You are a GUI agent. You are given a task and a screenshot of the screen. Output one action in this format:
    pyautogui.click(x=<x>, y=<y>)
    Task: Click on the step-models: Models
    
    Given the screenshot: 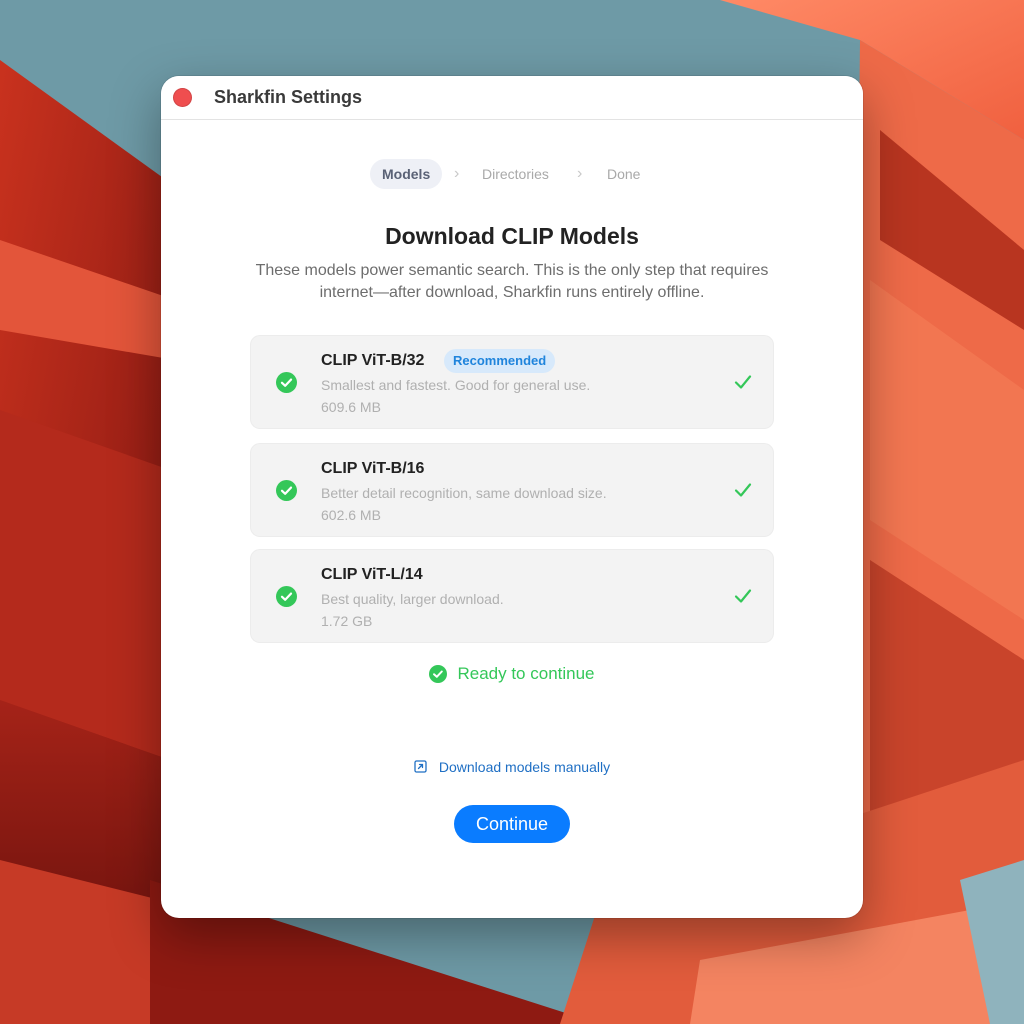 What is the action you would take?
    pyautogui.click(x=406, y=174)
    